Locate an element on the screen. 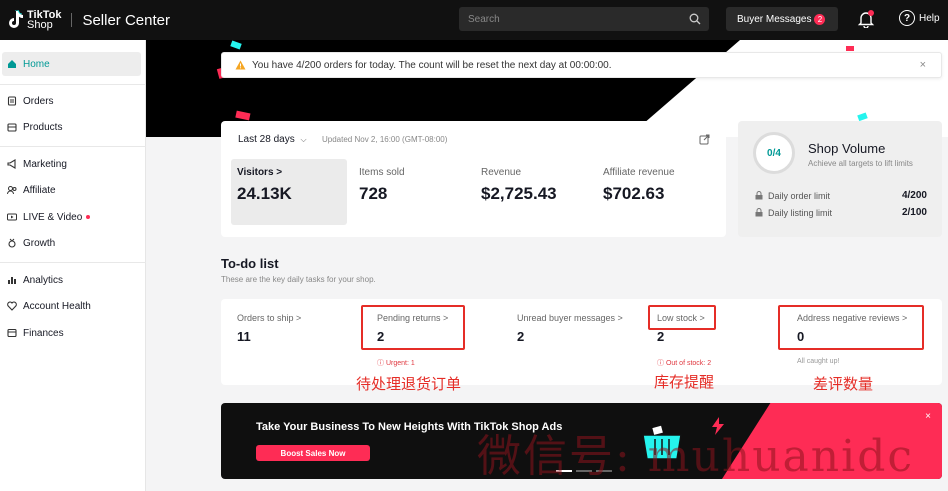 The height and width of the screenshot is (491, 948). sidebar-item-label: Affiliate is located at coordinates (39, 190).